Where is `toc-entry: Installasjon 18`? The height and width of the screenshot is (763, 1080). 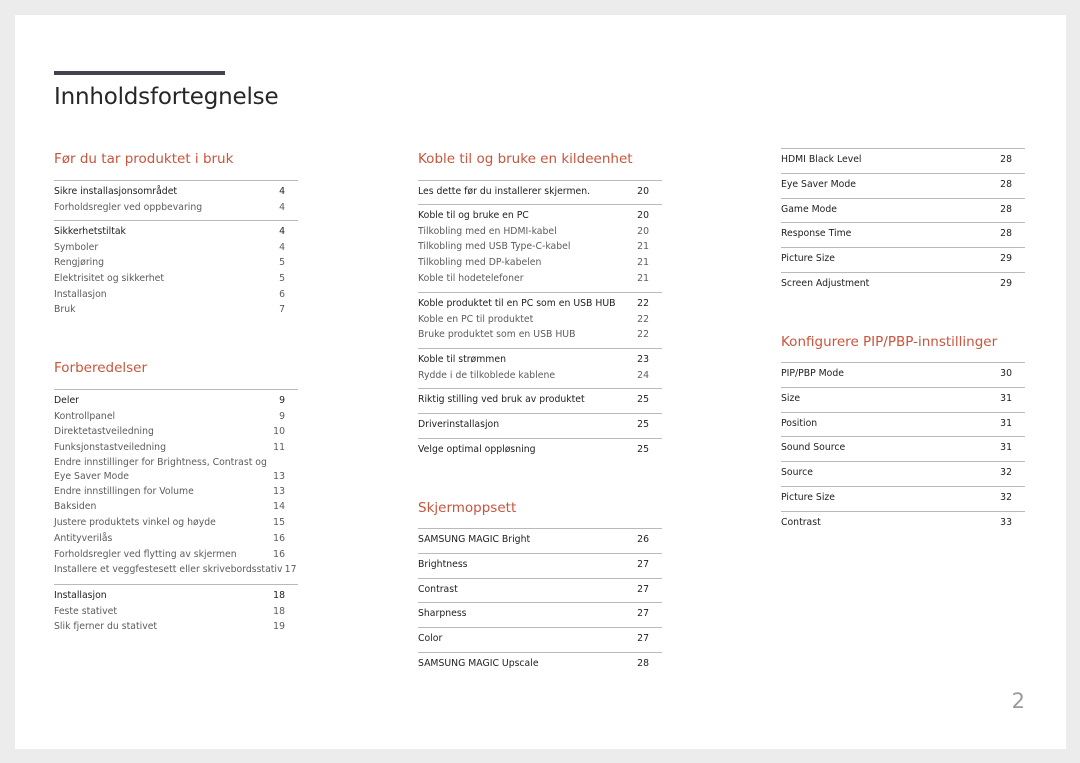 toc-entry: Installasjon 18 is located at coordinates (176, 596).